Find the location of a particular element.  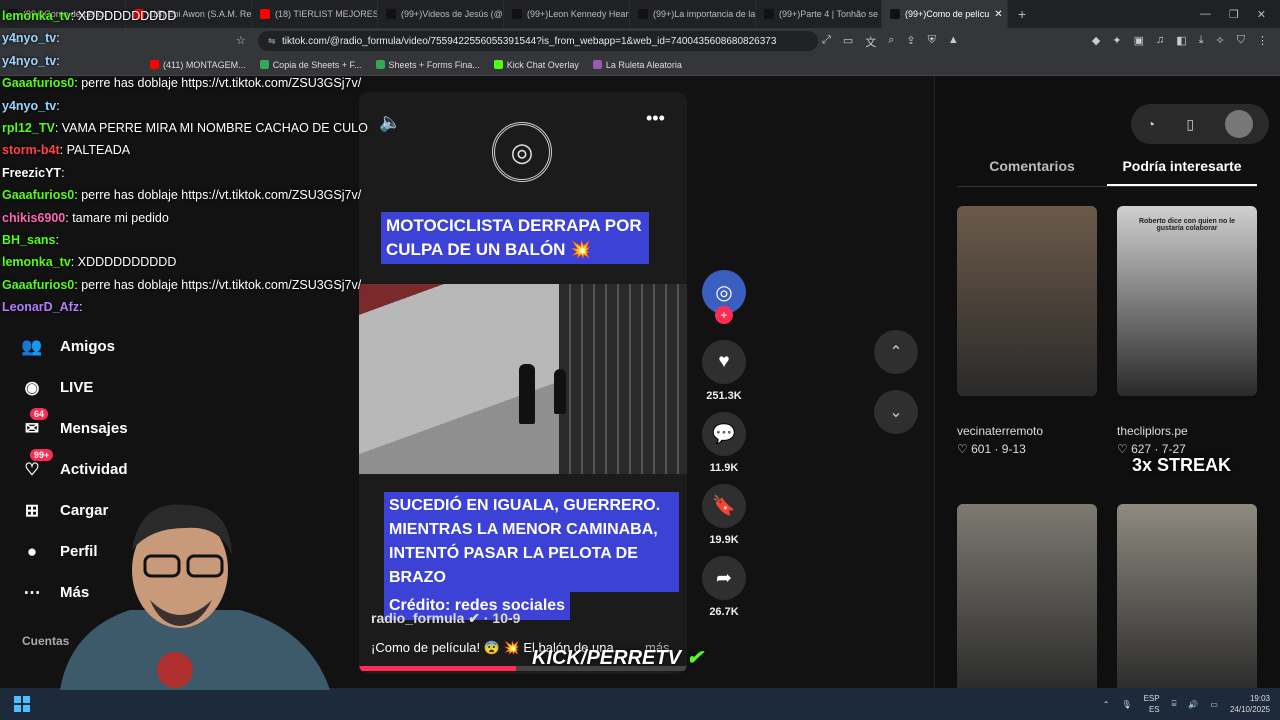

chat-username: lemonka_tv is located at coordinates (36, 262).